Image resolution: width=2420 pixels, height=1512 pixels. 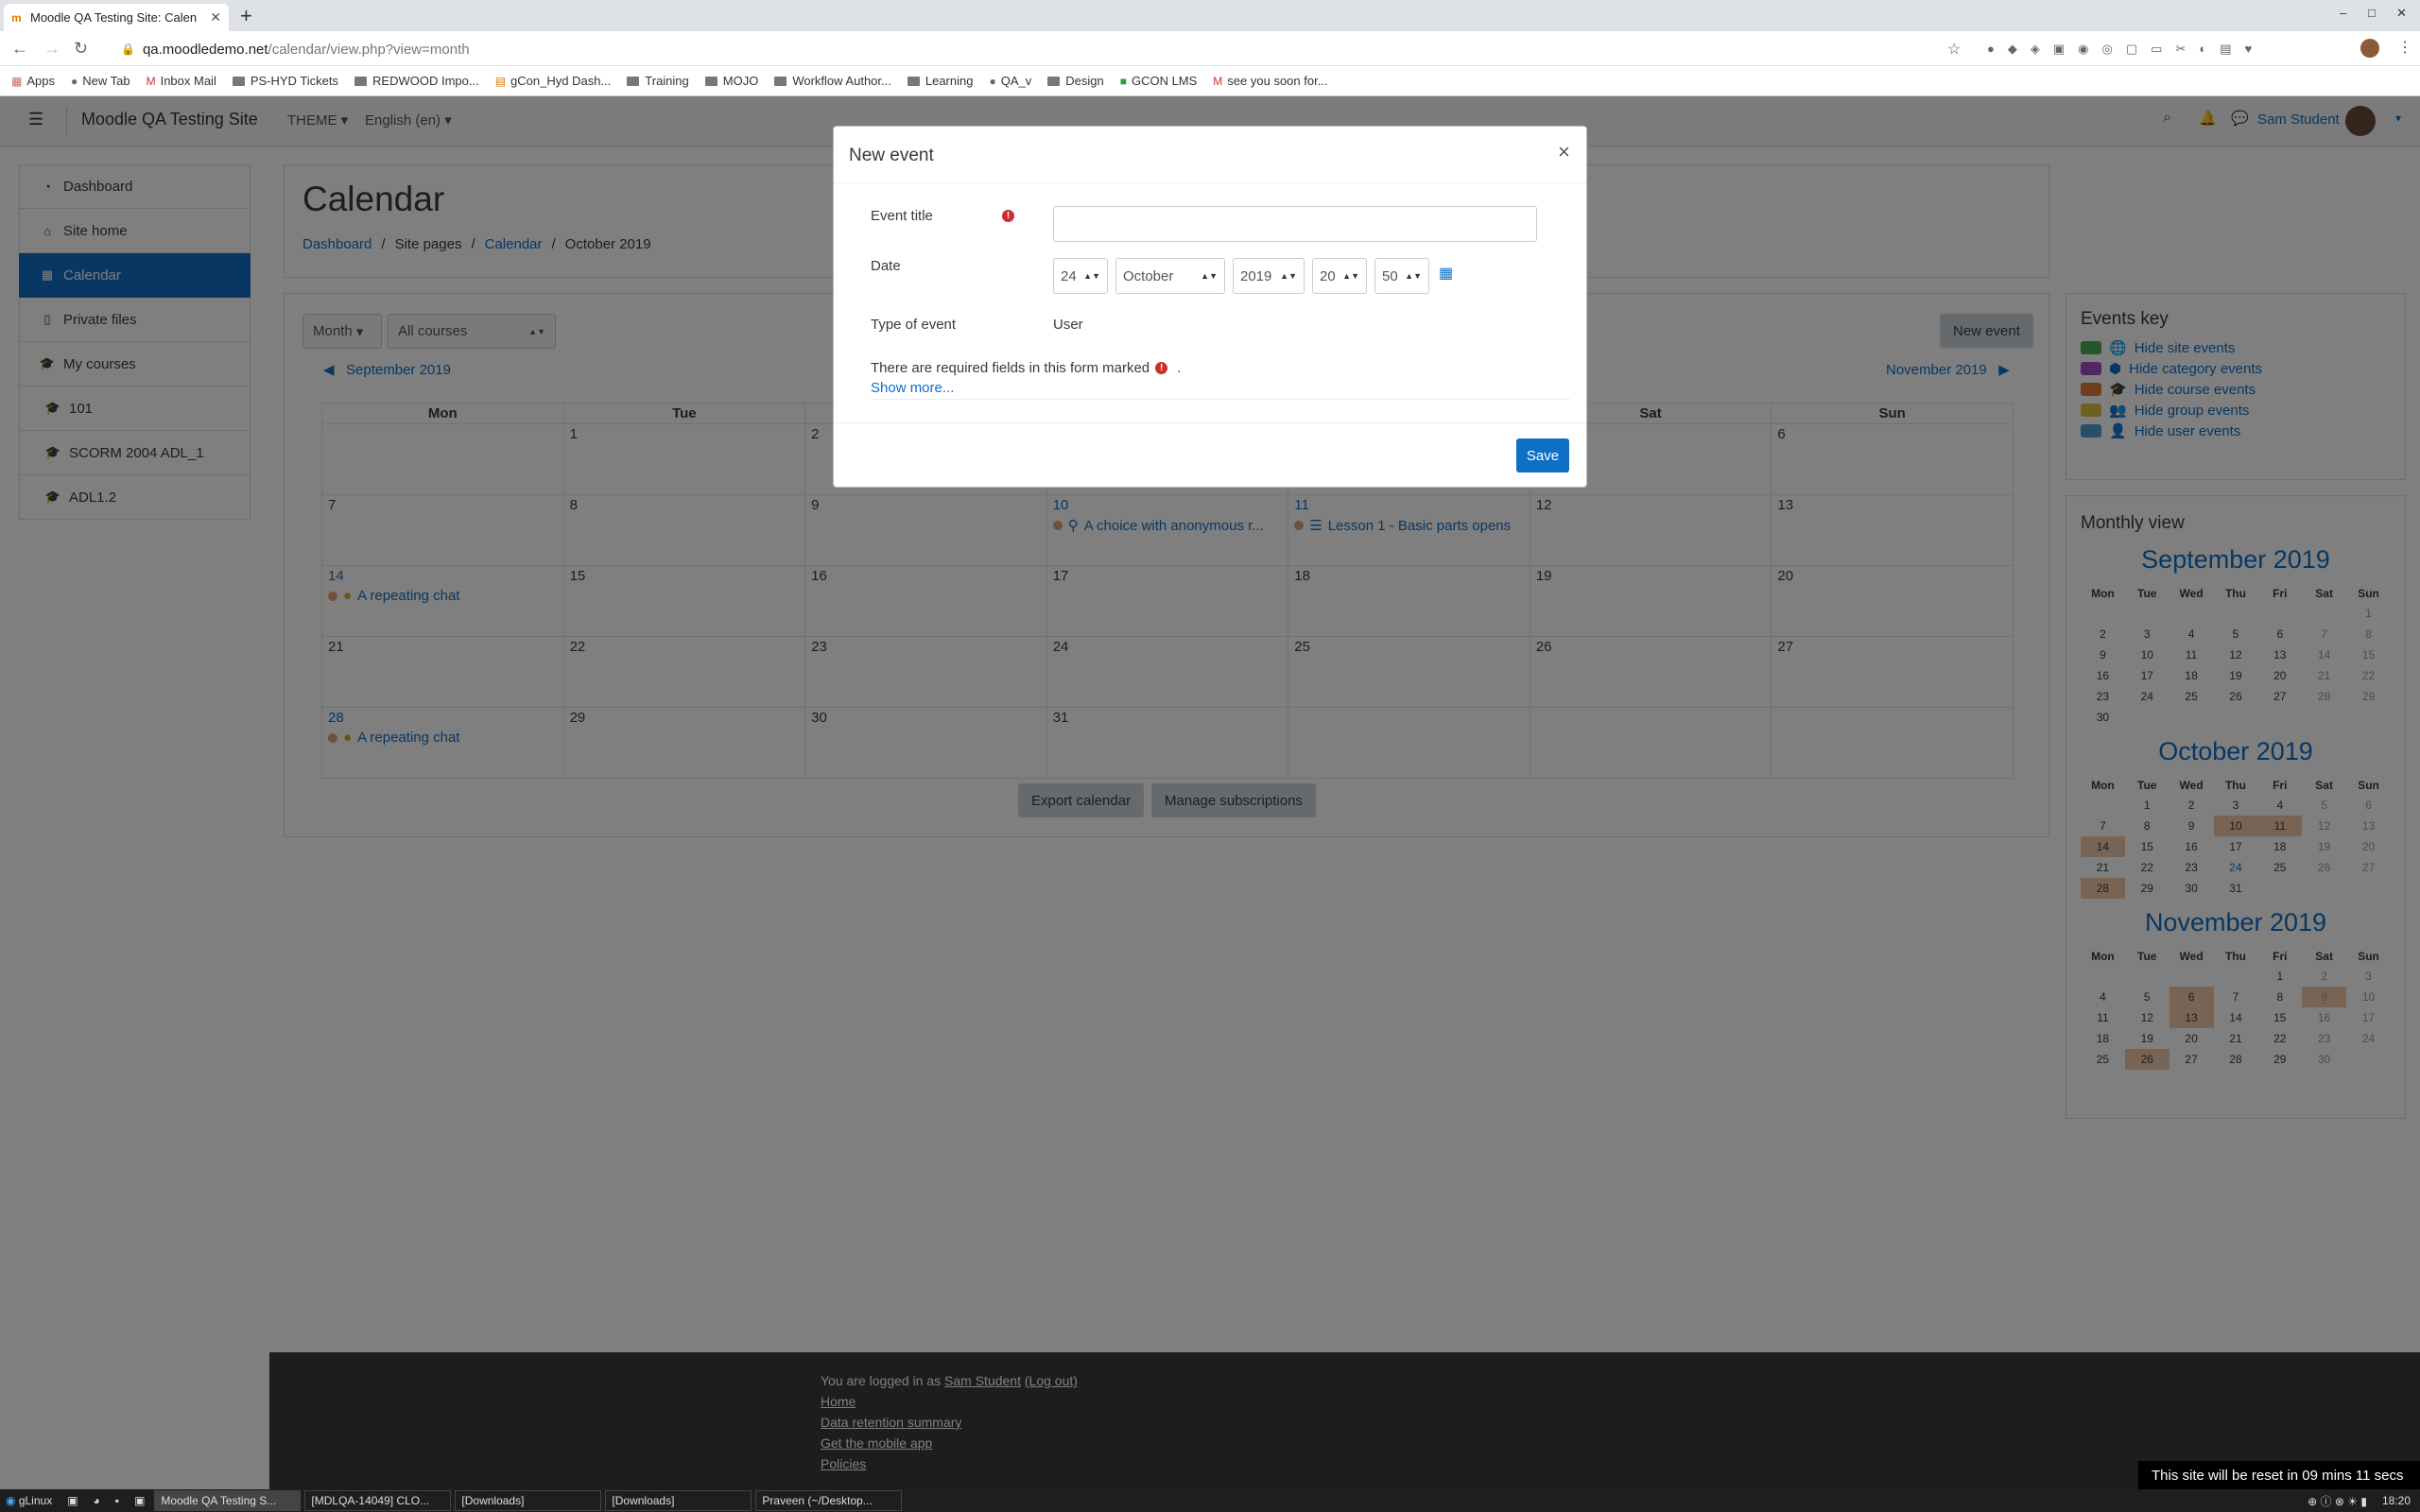 I want to click on extension-icon: ◆, so click(x=2012, y=49).